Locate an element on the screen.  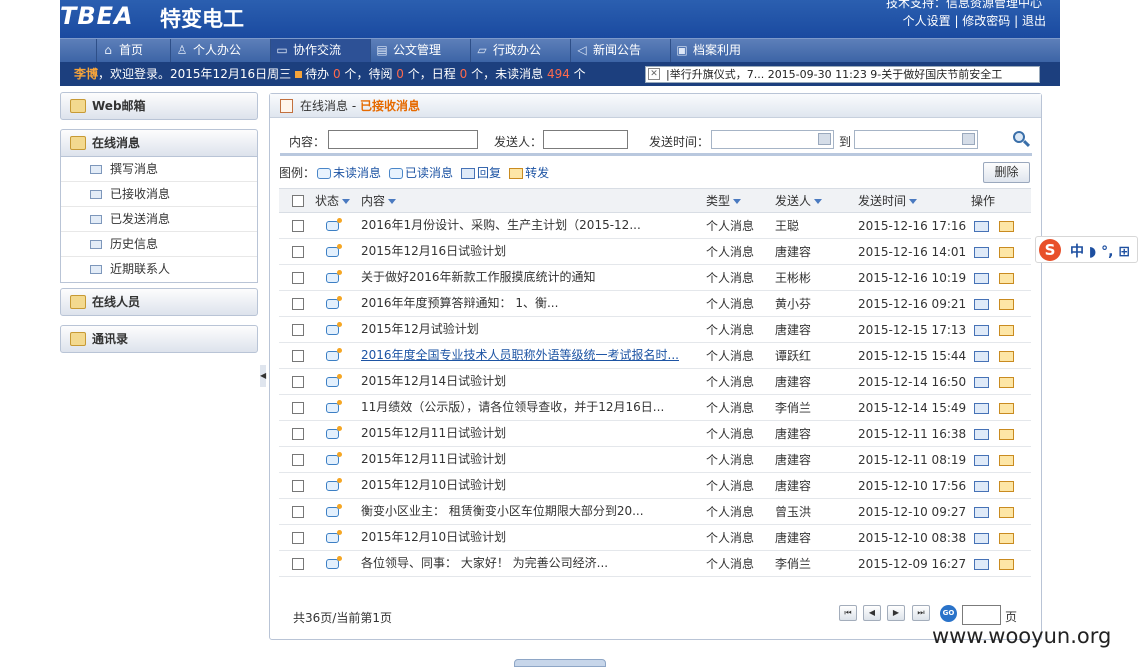
change-password-link: 修改密码 is located at coordinates (986, 21).